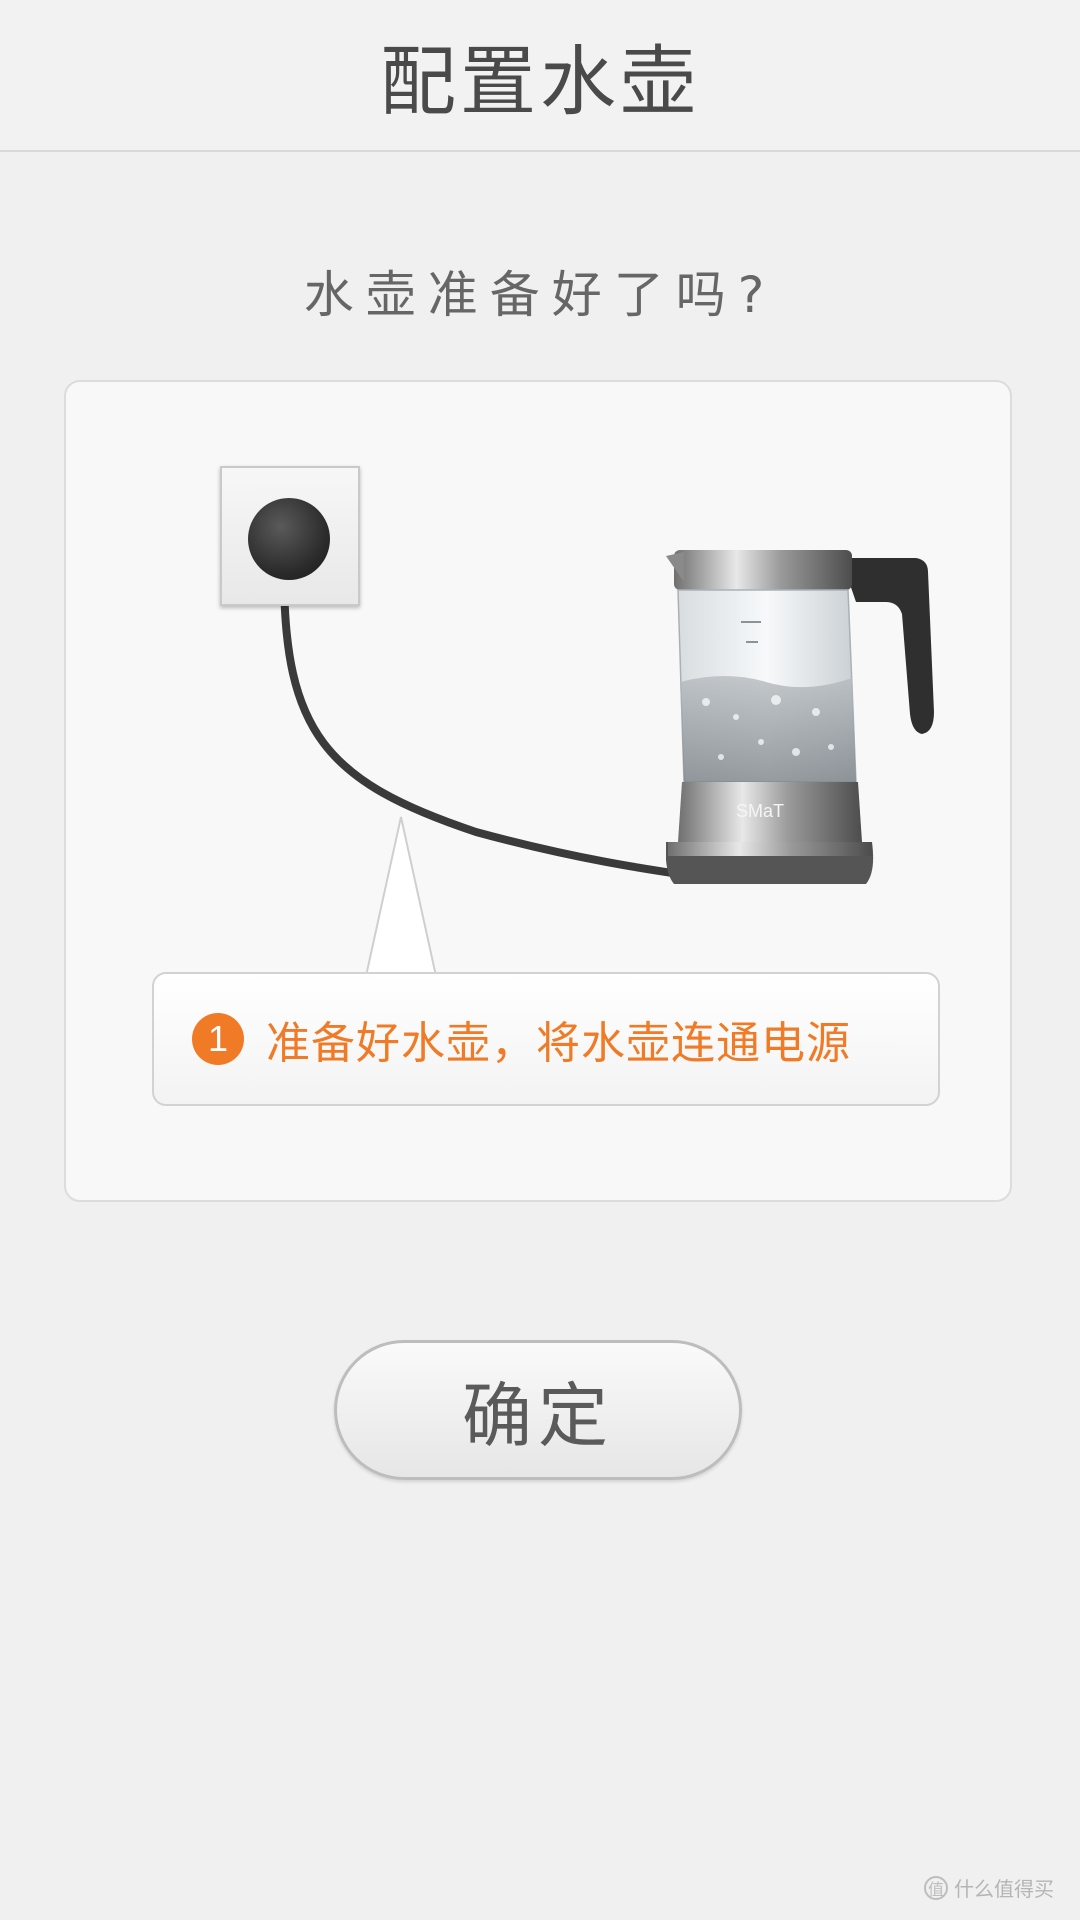 Image resolution: width=1080 pixels, height=1920 pixels. I want to click on watermark-logo-icon: 值, so click(936, 1887).